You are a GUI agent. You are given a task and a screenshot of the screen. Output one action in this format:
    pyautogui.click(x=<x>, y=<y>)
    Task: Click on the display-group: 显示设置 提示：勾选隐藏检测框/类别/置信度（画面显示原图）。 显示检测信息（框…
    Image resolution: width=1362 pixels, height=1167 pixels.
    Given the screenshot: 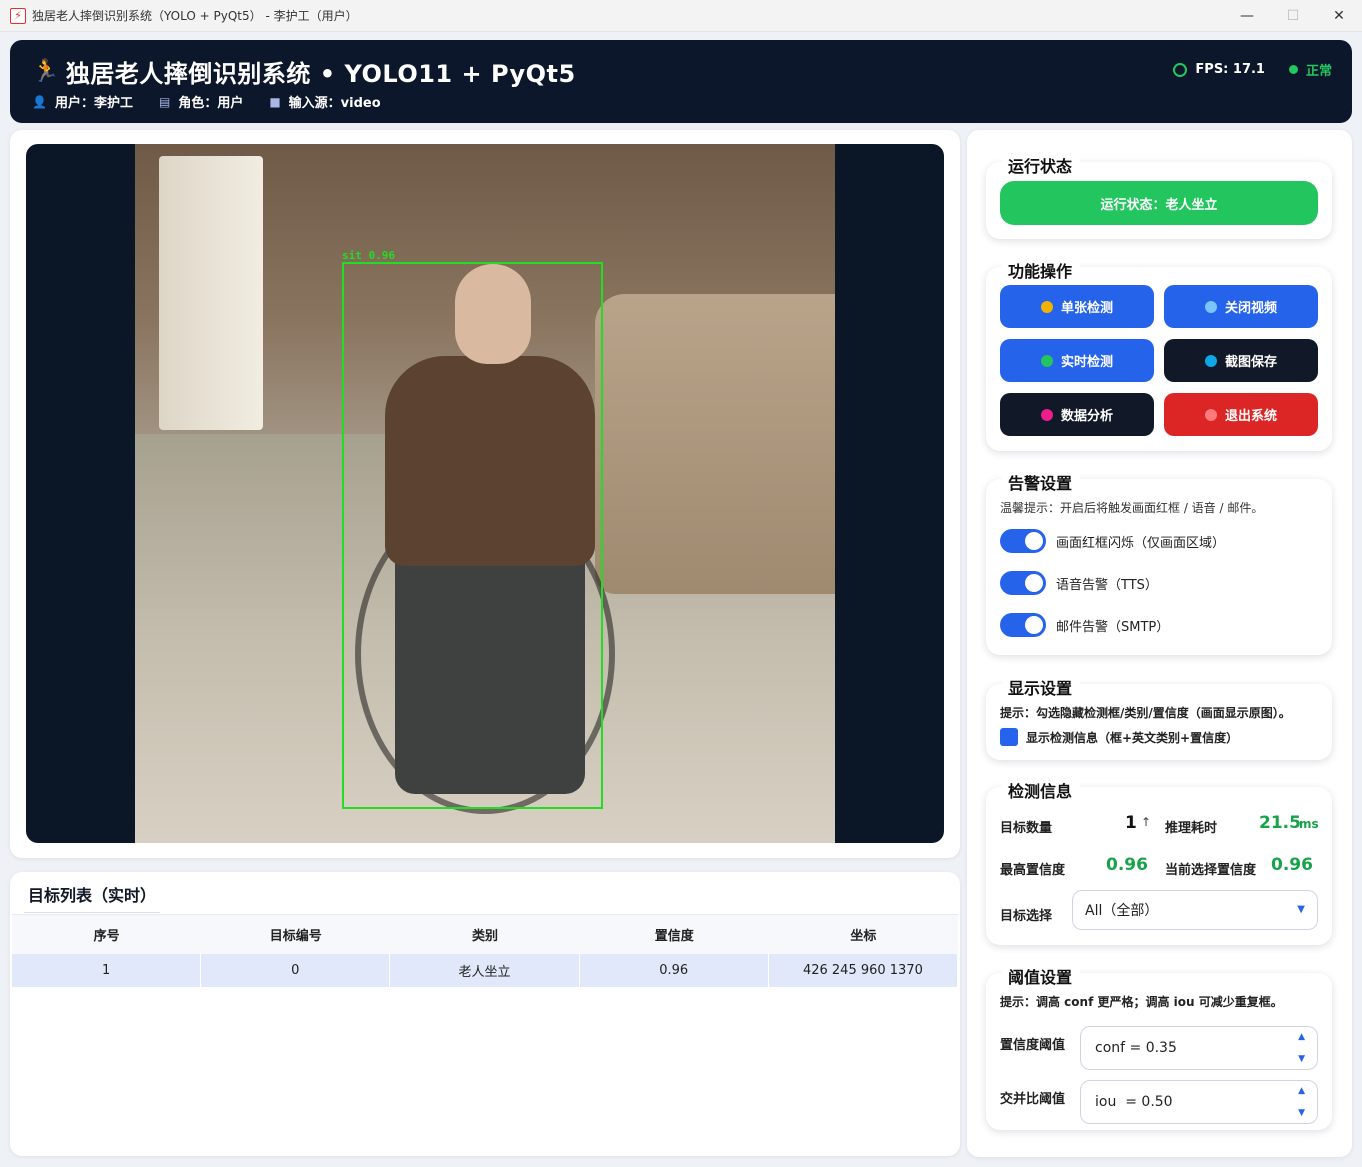 What is the action you would take?
    pyautogui.click(x=1159, y=717)
    